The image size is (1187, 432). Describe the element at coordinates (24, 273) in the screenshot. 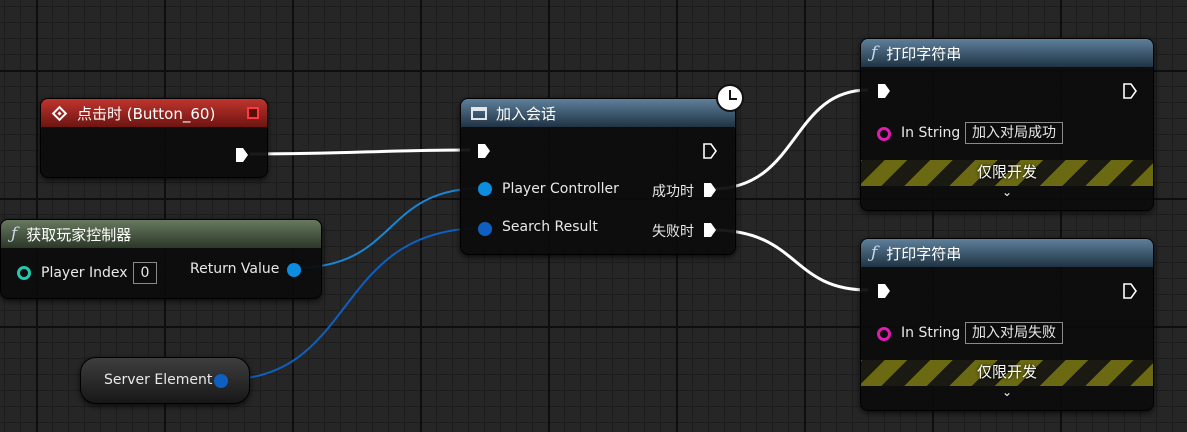

I see `player-index-pin` at that location.